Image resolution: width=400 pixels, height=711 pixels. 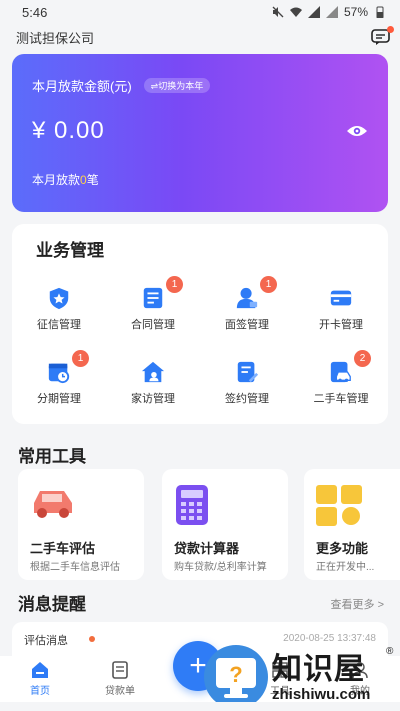 I want to click on loan-count-suffix: 笔, so click(x=92, y=180).